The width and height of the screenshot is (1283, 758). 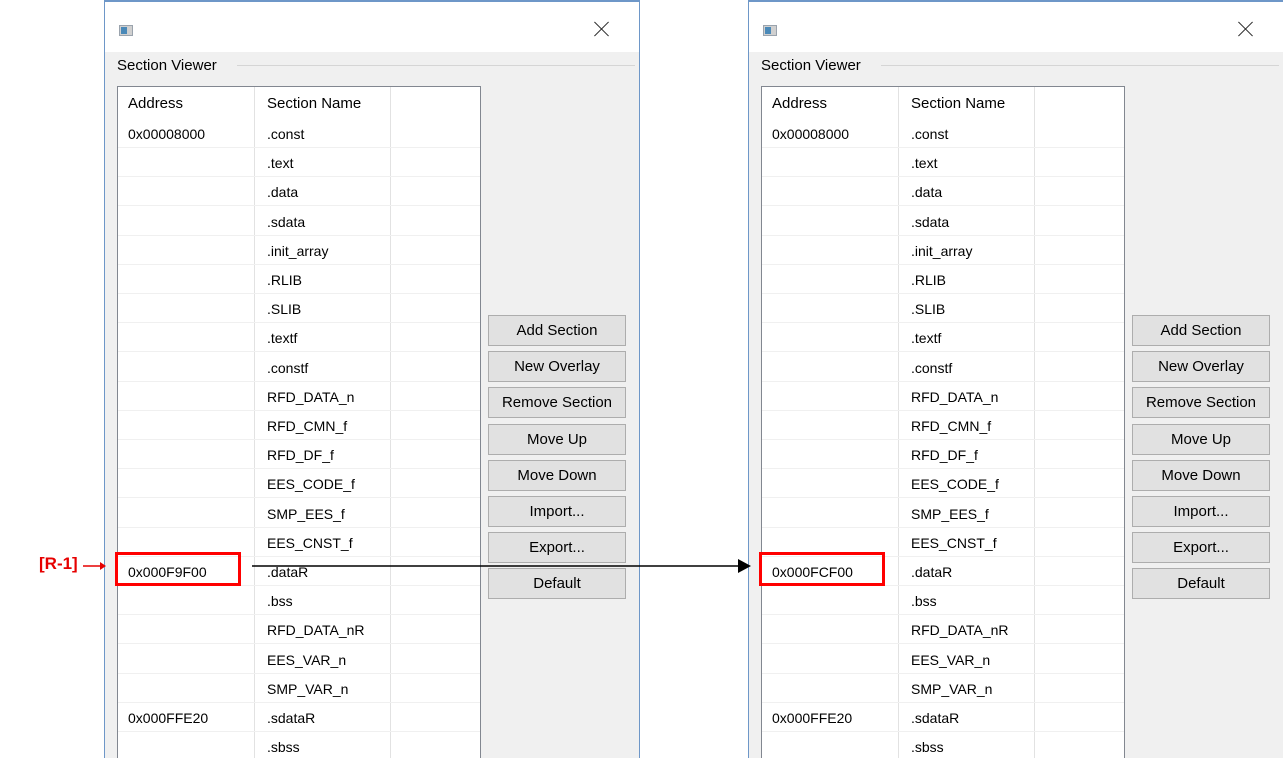 What do you see at coordinates (299, 571) in the screenshot?
I see `table-row: 0x000F9F00 .dataR` at bounding box center [299, 571].